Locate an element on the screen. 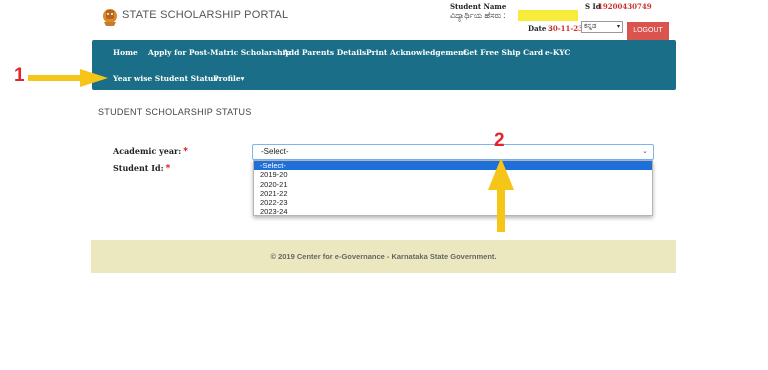 Image resolution: width=768 pixels, height=370 pixels. dropdown-option-2020-21: 2020-21 is located at coordinates (453, 184).